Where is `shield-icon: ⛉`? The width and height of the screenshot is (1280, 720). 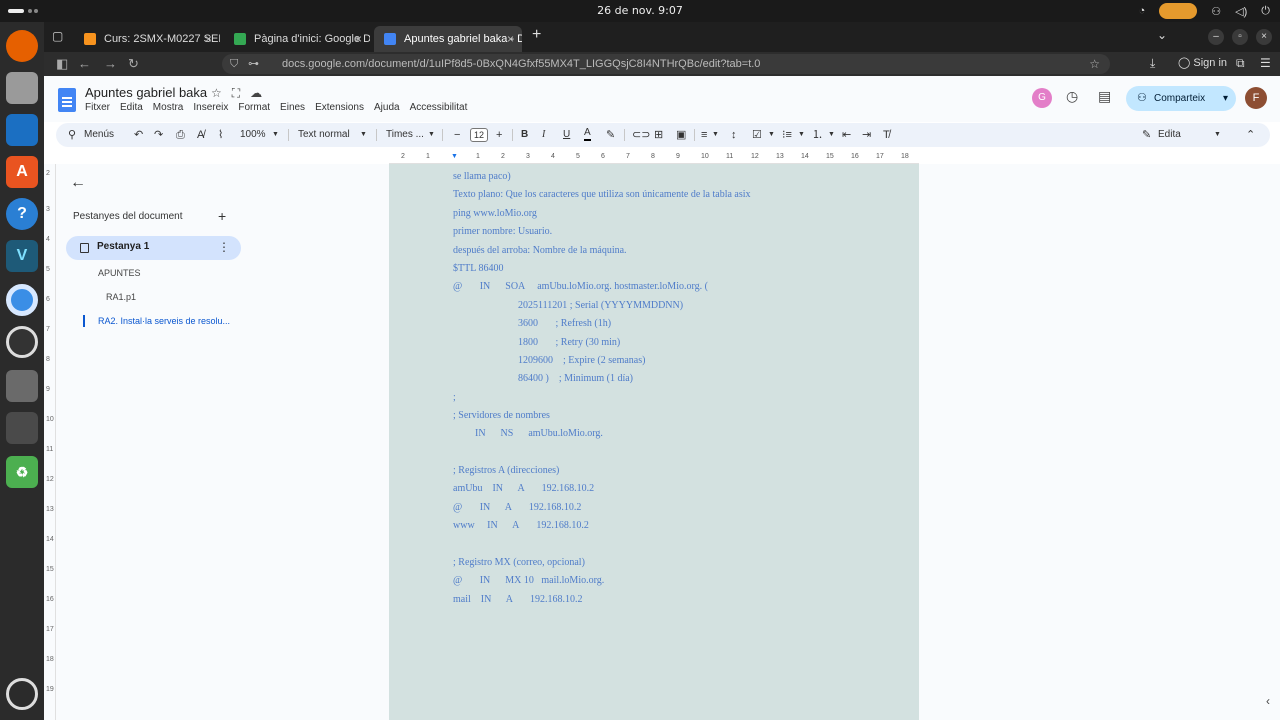
shield-icon: ⛉ is located at coordinates (234, 64).